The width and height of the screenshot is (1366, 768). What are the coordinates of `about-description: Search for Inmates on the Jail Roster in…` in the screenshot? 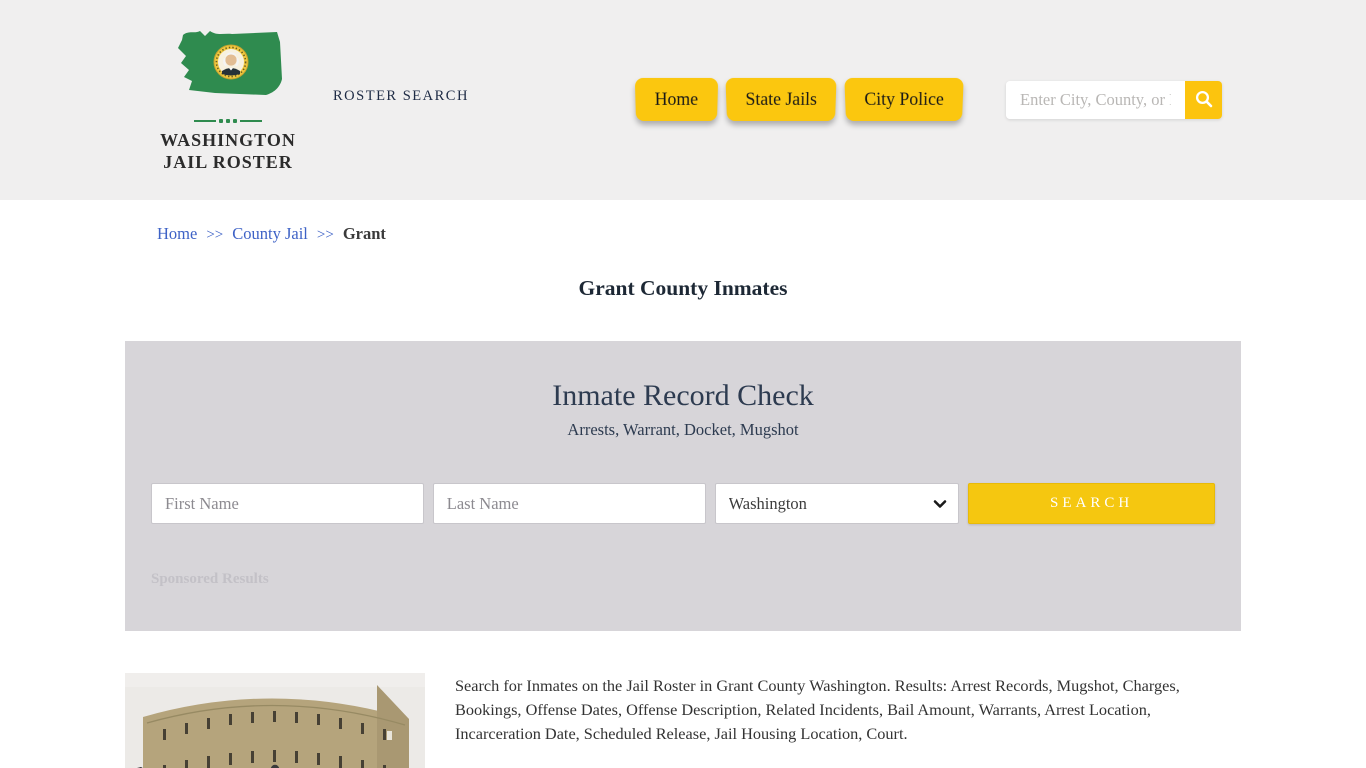 It's located at (817, 710).